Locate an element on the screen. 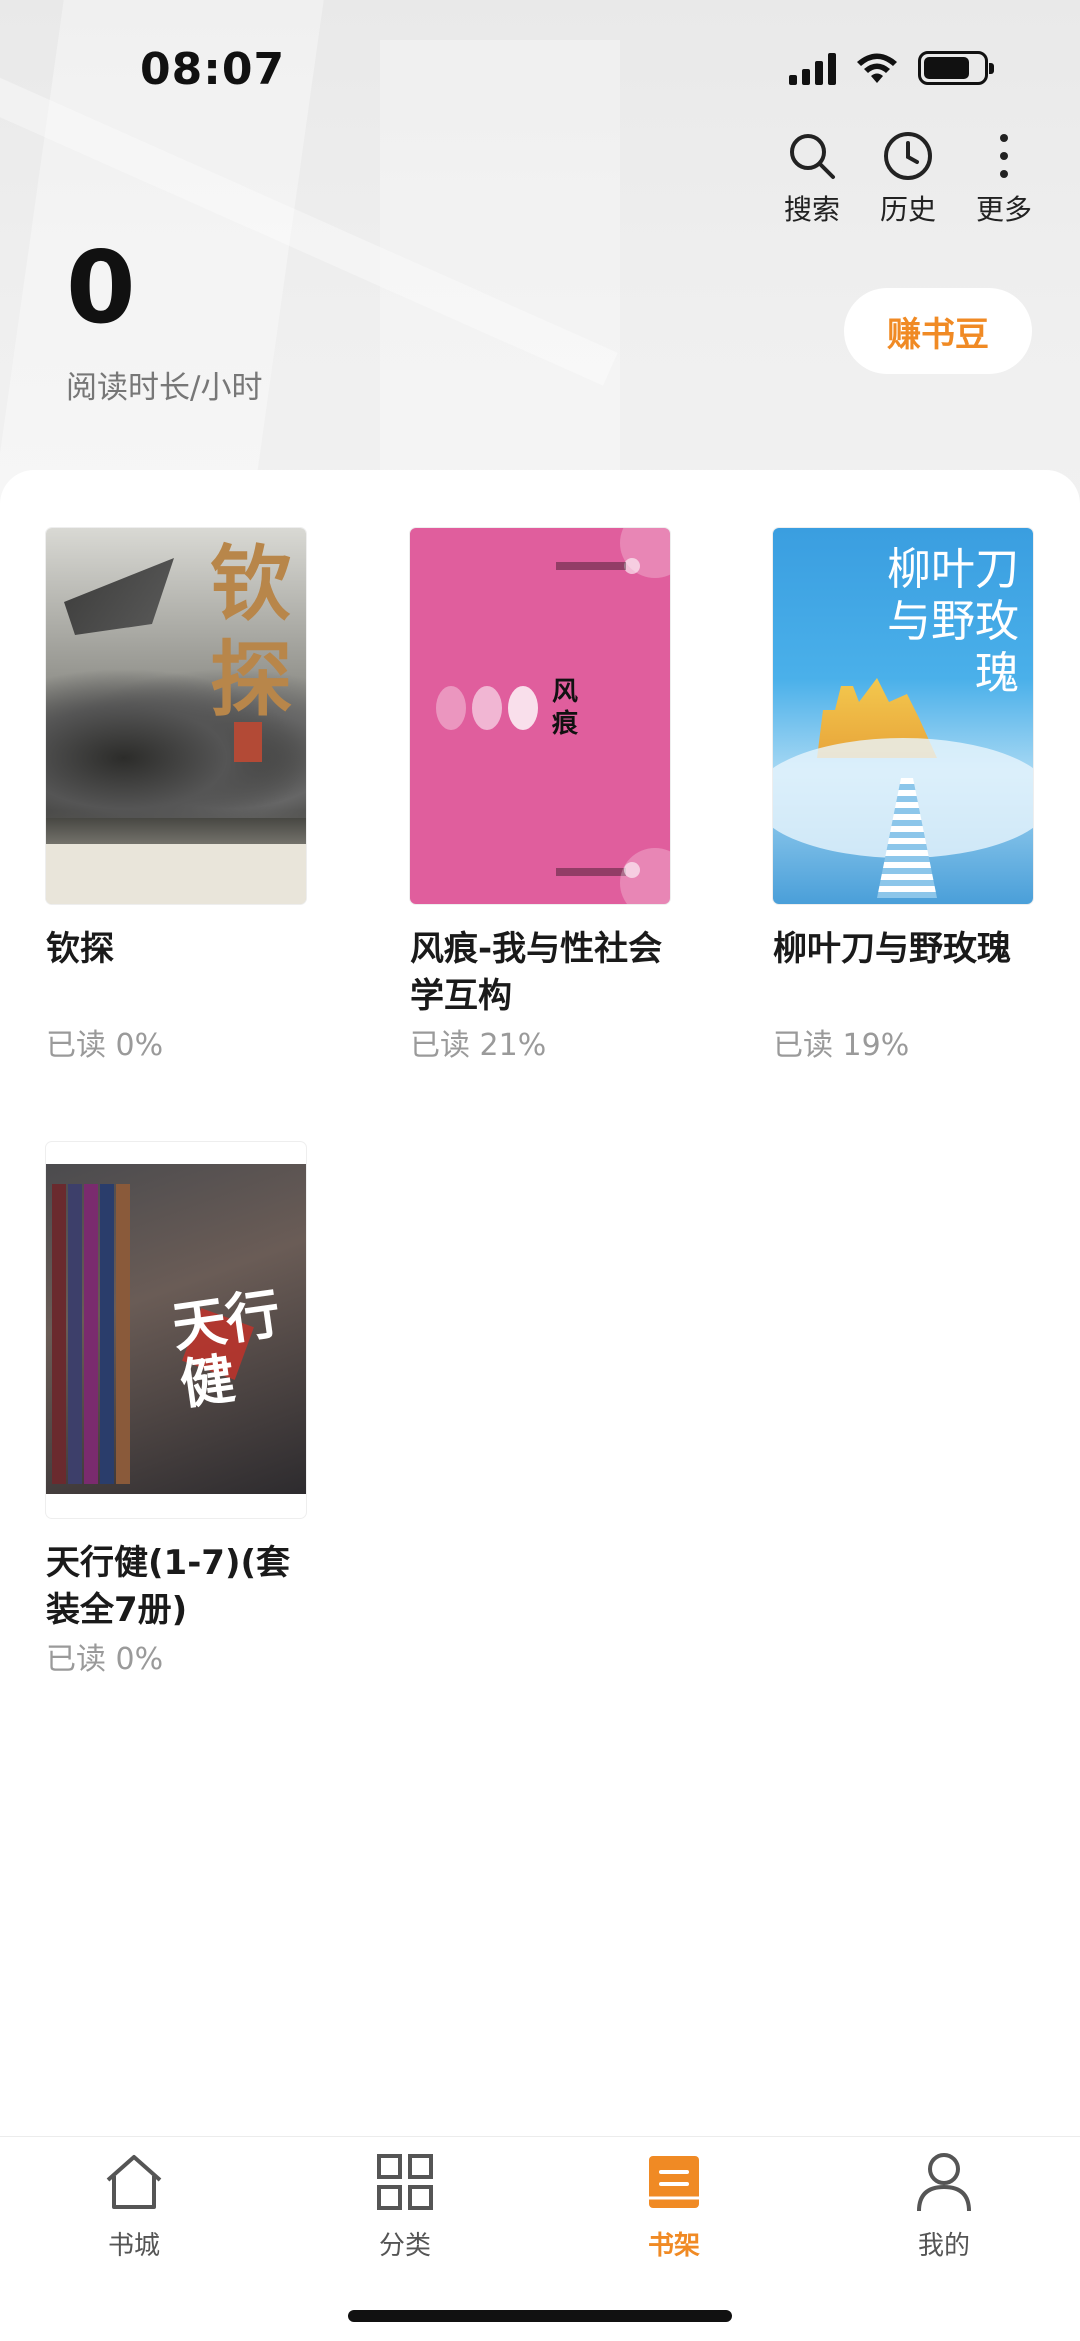  search-button: 搜索 is located at coordinates (812, 178).